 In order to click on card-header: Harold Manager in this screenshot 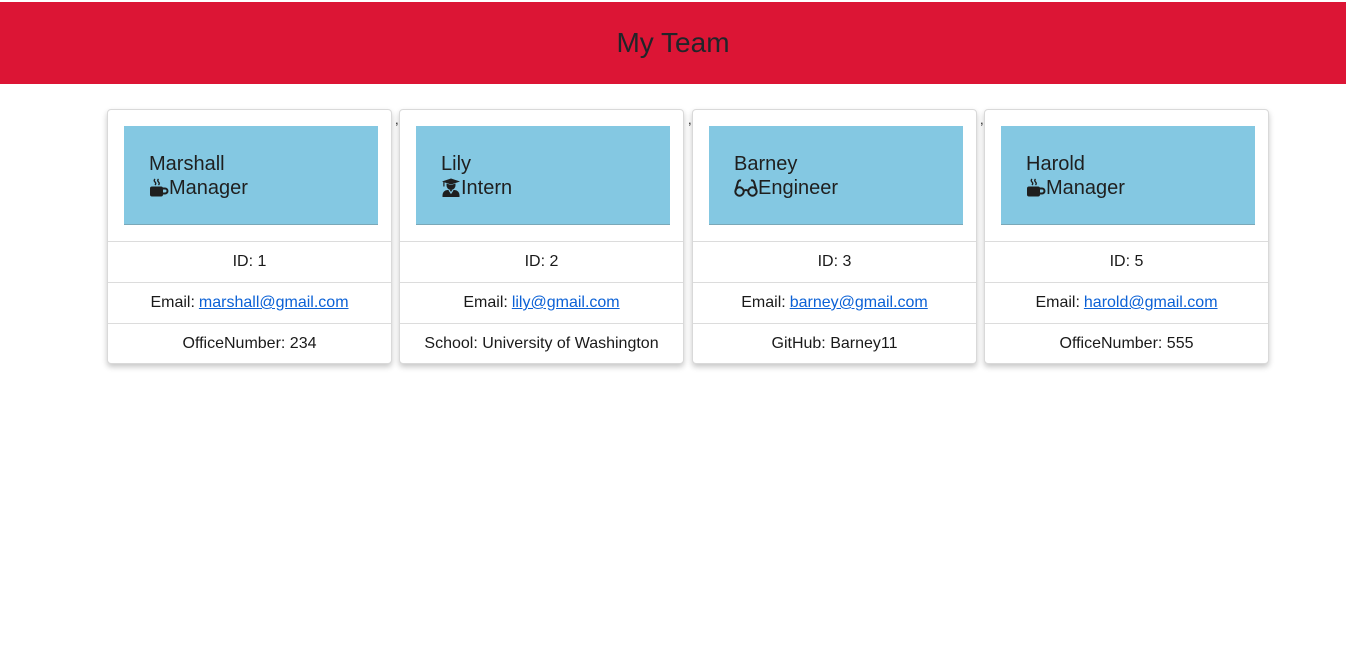, I will do `click(1128, 175)`.